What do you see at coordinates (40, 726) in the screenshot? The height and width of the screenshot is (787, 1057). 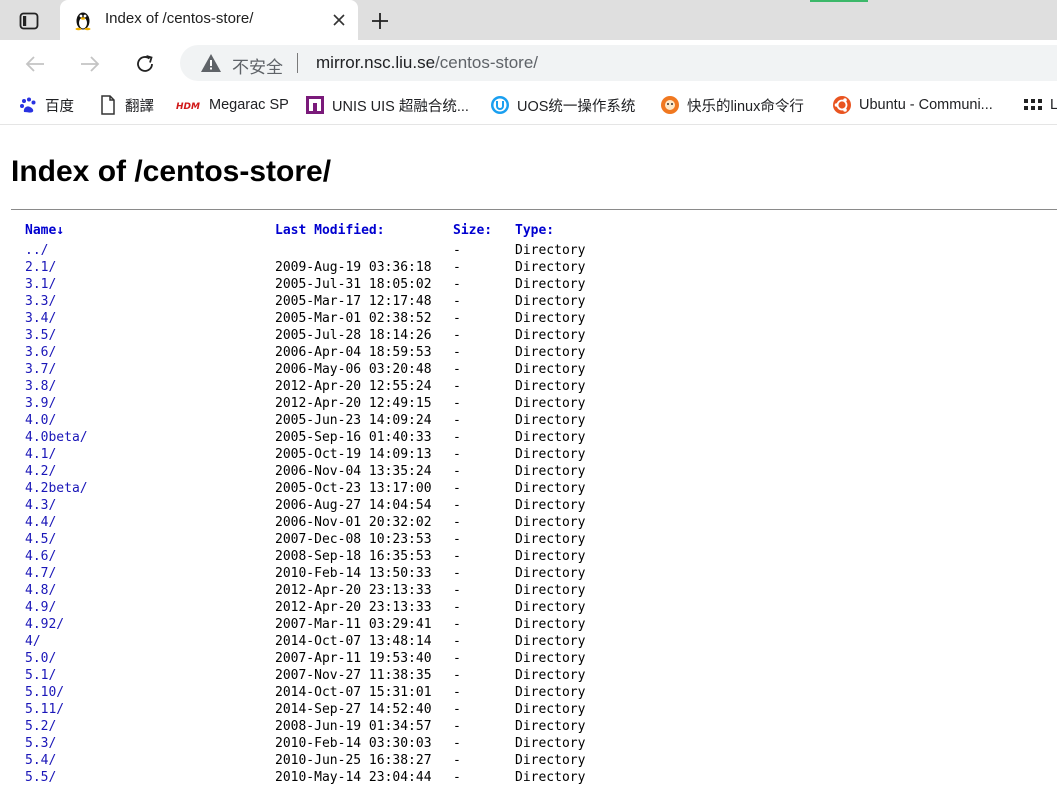 I see `entry-name-link: 5.2/` at bounding box center [40, 726].